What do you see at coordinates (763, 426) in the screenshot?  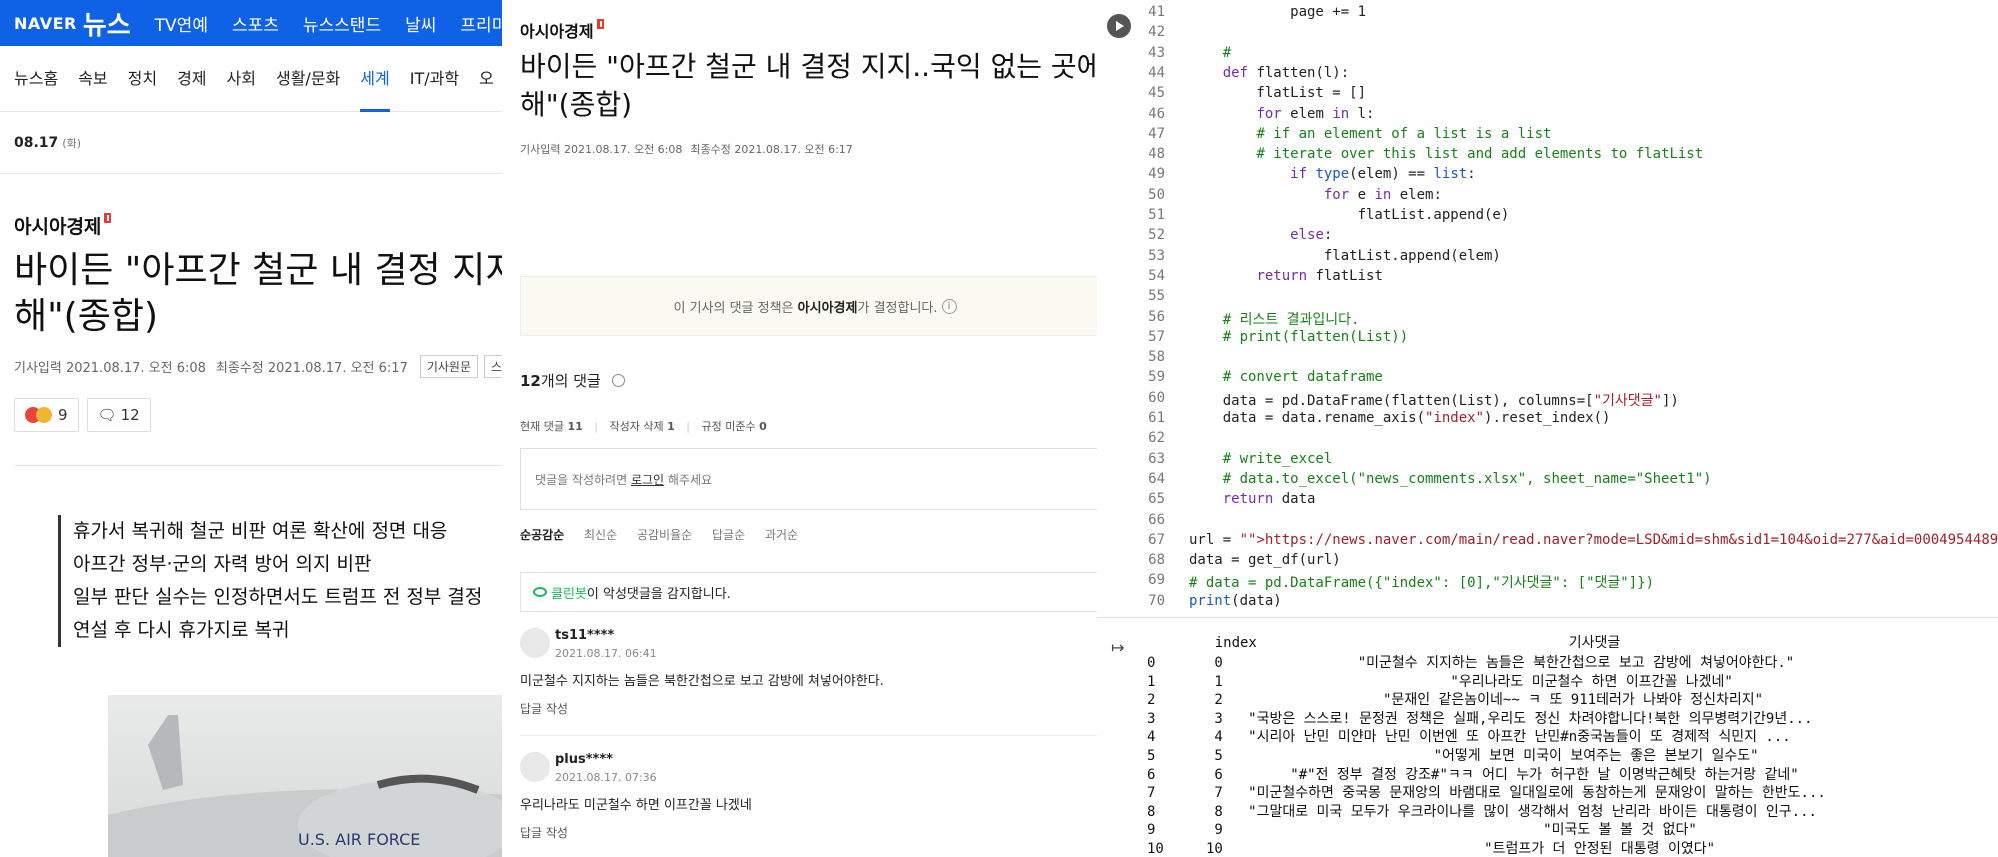 I see `stat-value: 0` at bounding box center [763, 426].